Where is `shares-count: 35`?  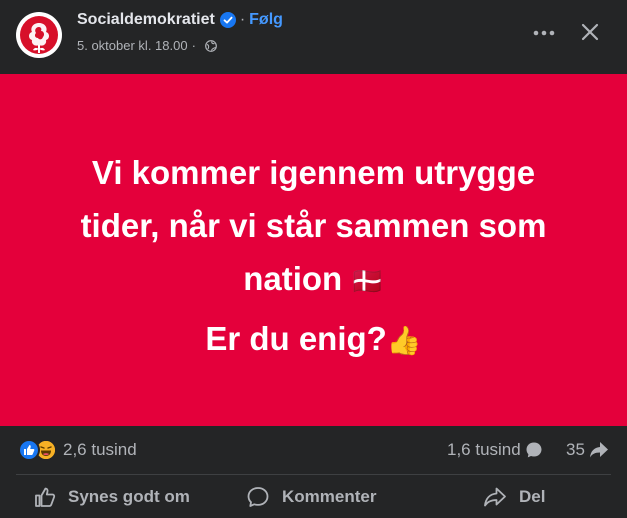 shares-count: 35 is located at coordinates (587, 450).